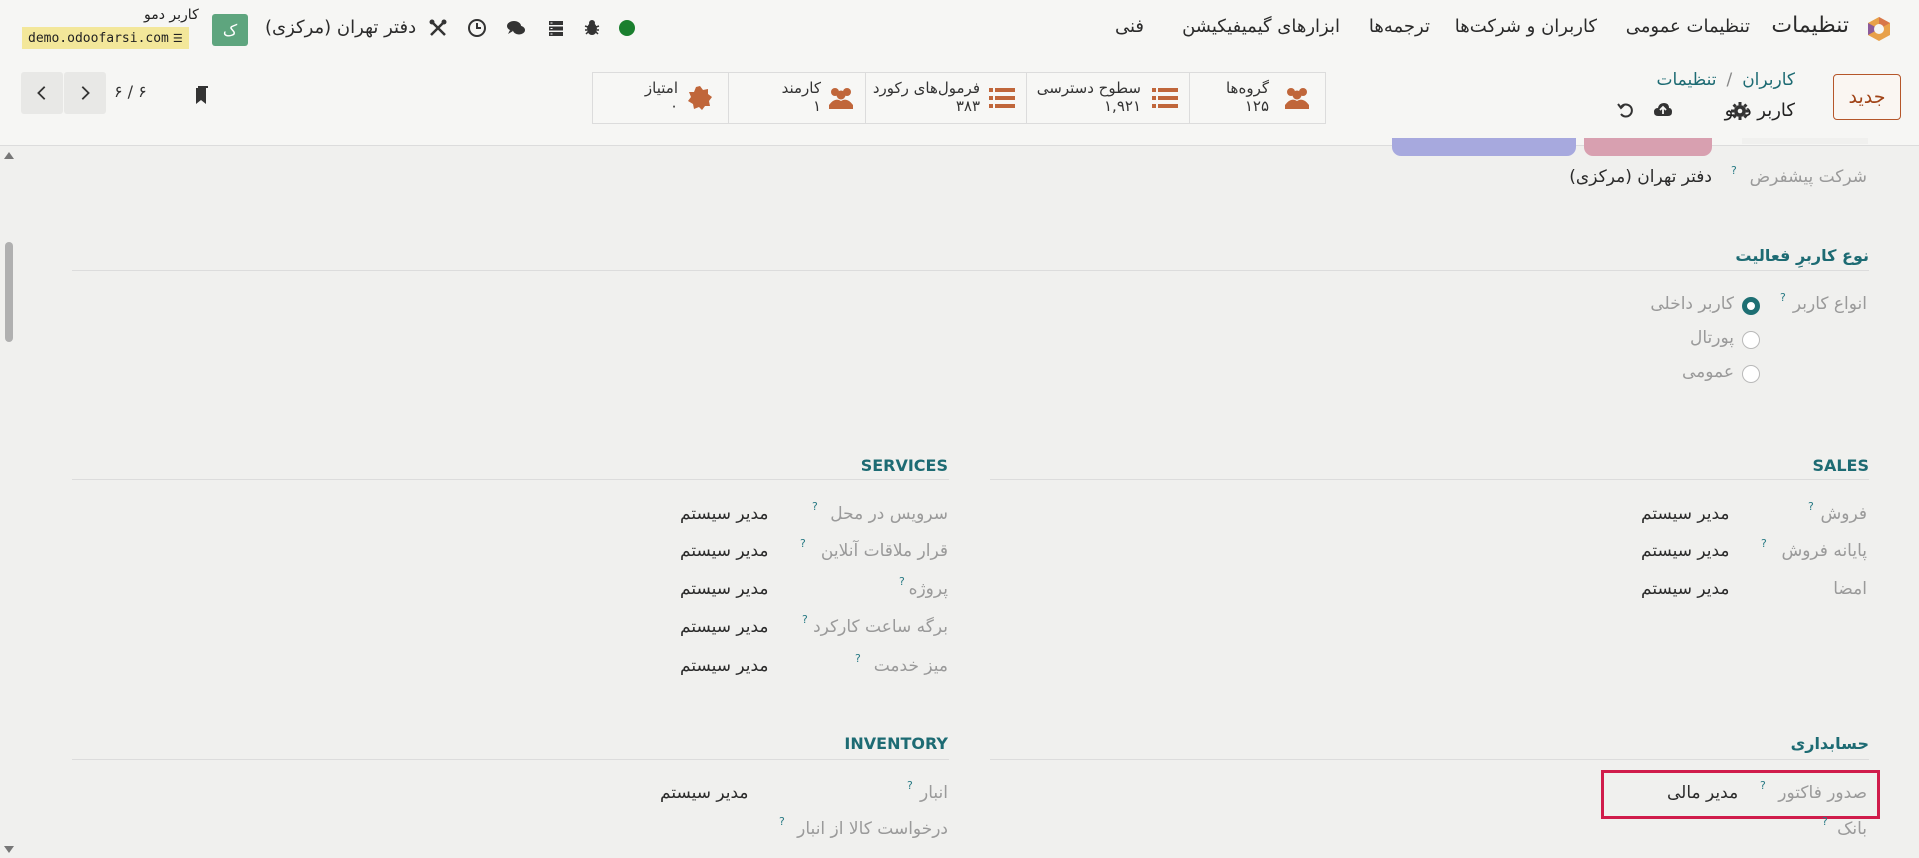 The image size is (1919, 858). Describe the element at coordinates (42, 93) in the screenshot. I see `pager-prev-button` at that location.